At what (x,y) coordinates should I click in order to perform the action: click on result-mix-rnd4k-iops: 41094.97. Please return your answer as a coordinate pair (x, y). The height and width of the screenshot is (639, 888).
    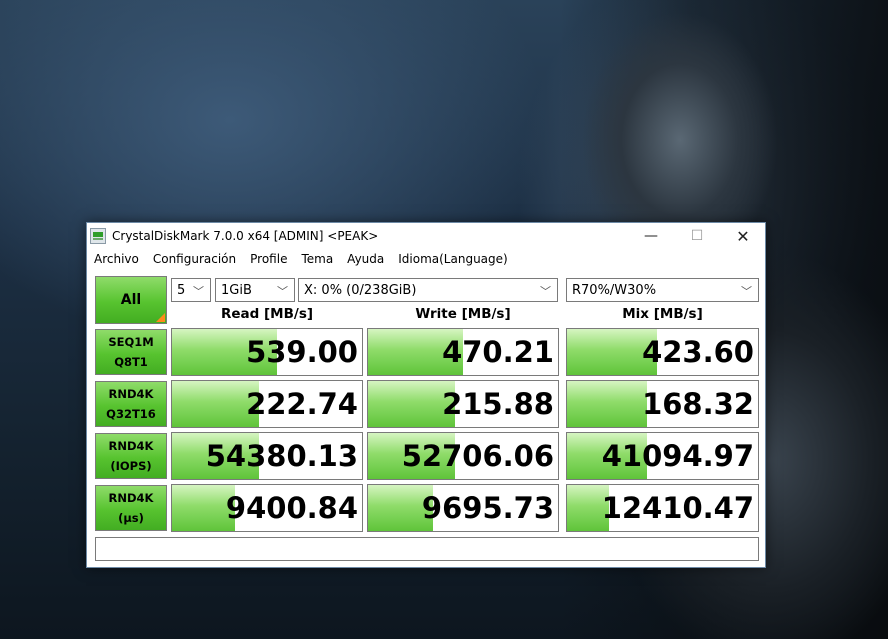
    Looking at the image, I should click on (662, 456).